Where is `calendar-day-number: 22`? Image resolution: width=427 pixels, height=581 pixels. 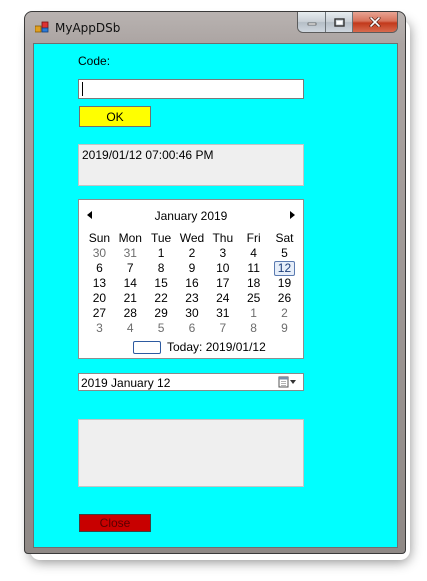 calendar-day-number: 22 is located at coordinates (161, 298).